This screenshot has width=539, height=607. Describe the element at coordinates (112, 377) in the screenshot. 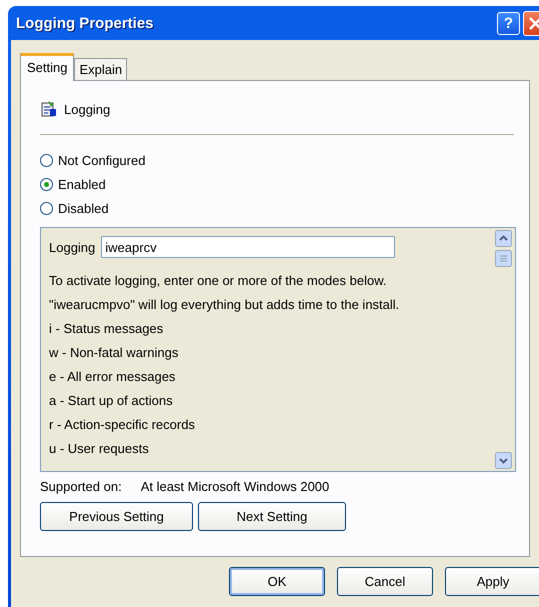

I see `help-line: e - All error messages` at that location.